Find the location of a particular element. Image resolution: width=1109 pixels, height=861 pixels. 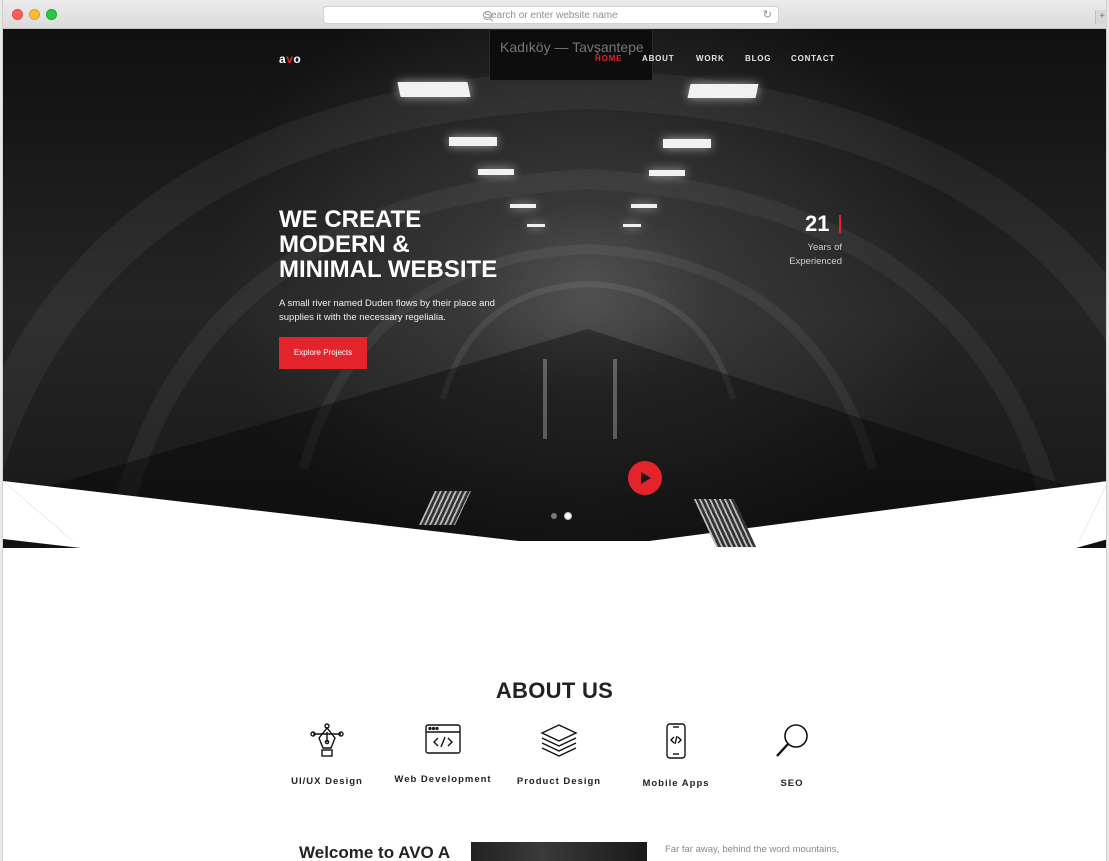

service-uiux-design: UI/UX Design is located at coordinates (327, 754).